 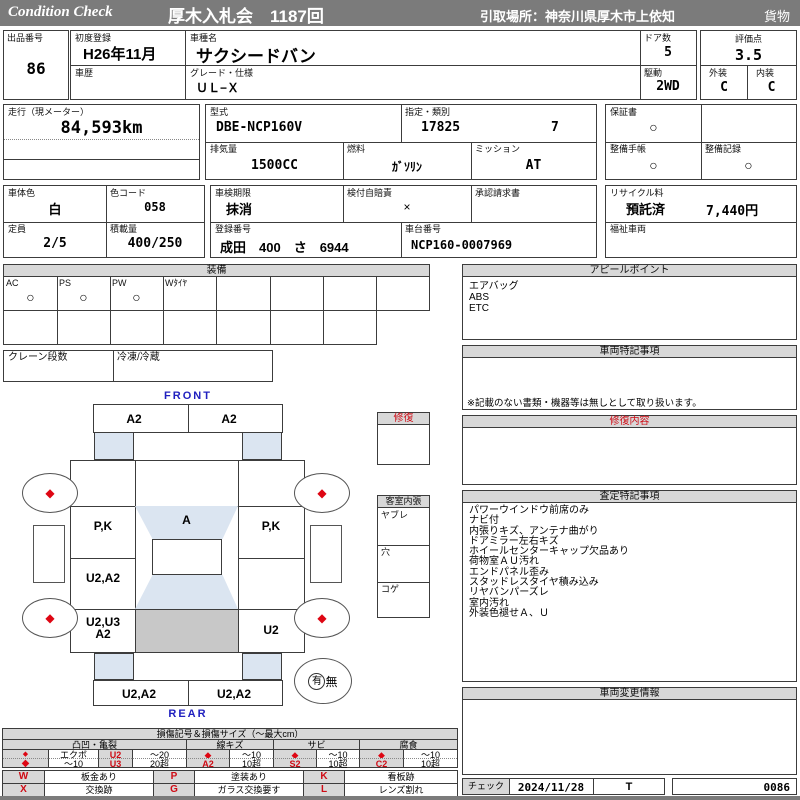 What do you see at coordinates (25, 753) in the screenshot?
I see `dent-small-diamond-icon: ◆` at bounding box center [25, 753].